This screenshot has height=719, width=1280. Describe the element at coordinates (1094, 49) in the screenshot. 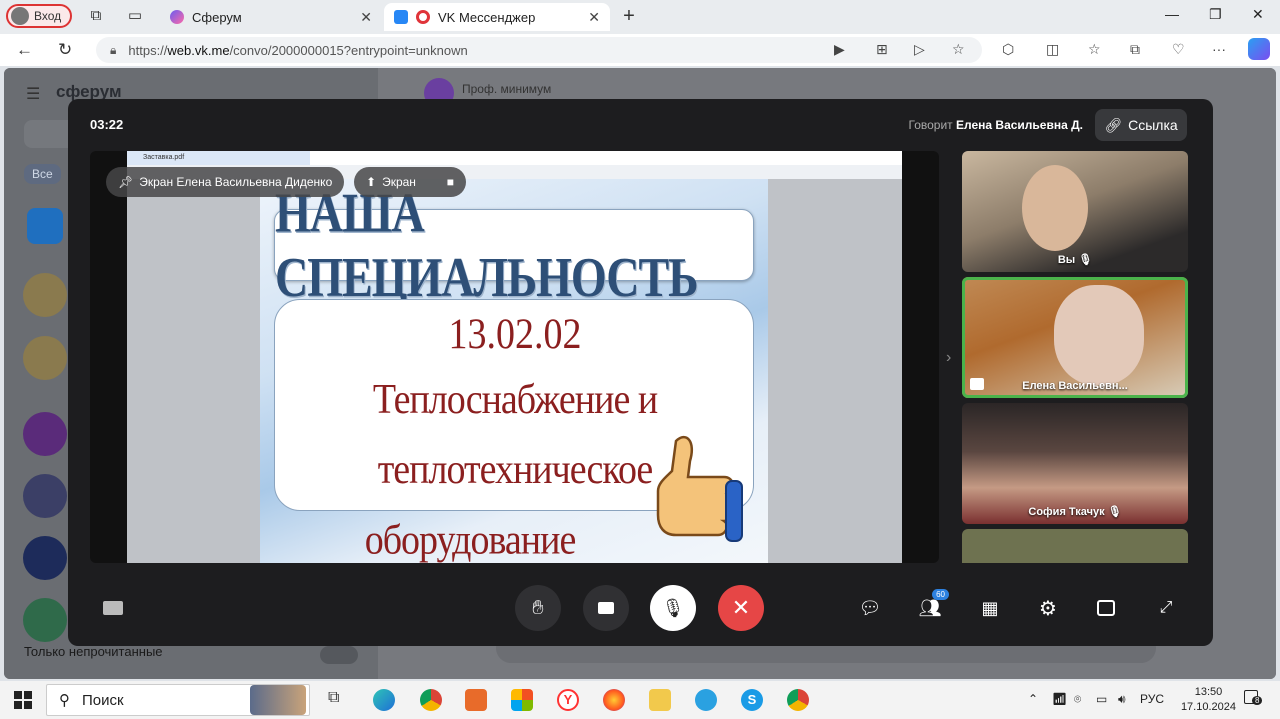

I see `favorites-icon: ☆` at that location.